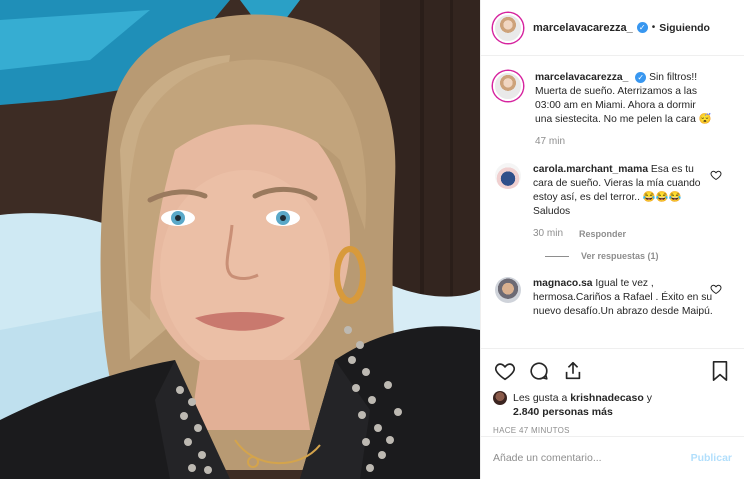 The image size is (744, 479). Describe the element at coordinates (583, 28) in the screenshot. I see `author-username: marcelavacarezza_` at that location.